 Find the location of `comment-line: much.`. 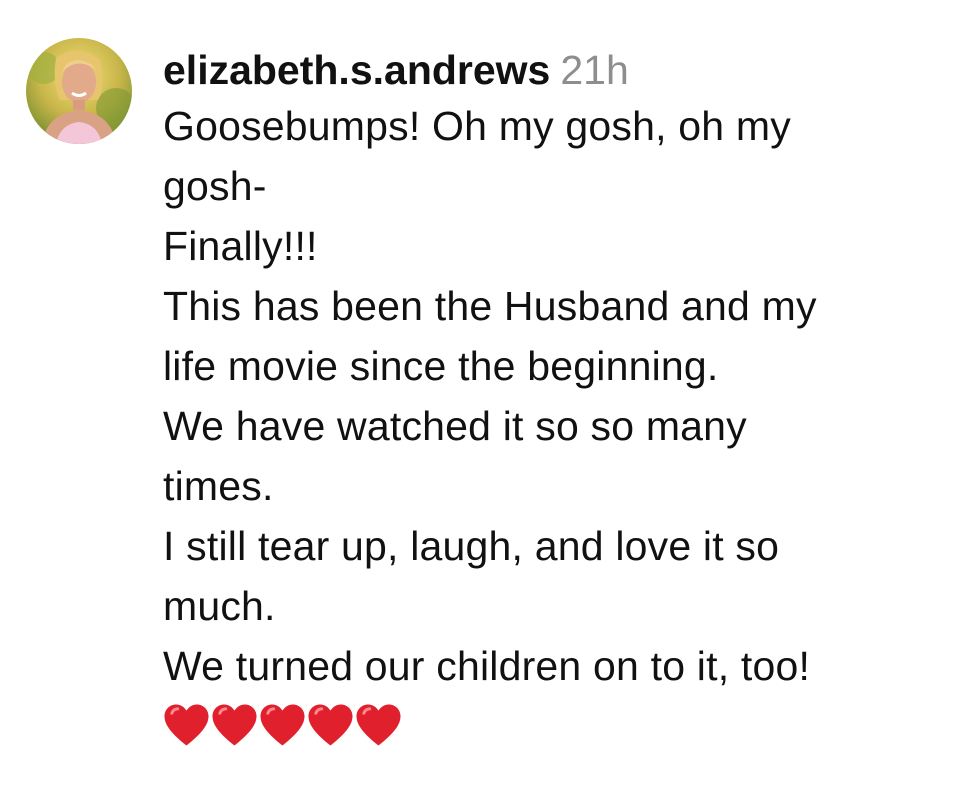

comment-line: much. is located at coordinates (219, 606).